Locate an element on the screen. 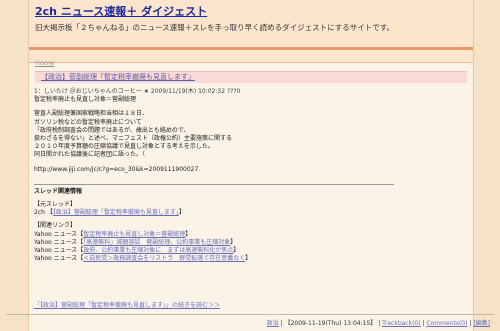 The height and width of the screenshot is (331, 500). article-line: ガソリン税などの暫定税率廃止について is located at coordinates (88, 122).